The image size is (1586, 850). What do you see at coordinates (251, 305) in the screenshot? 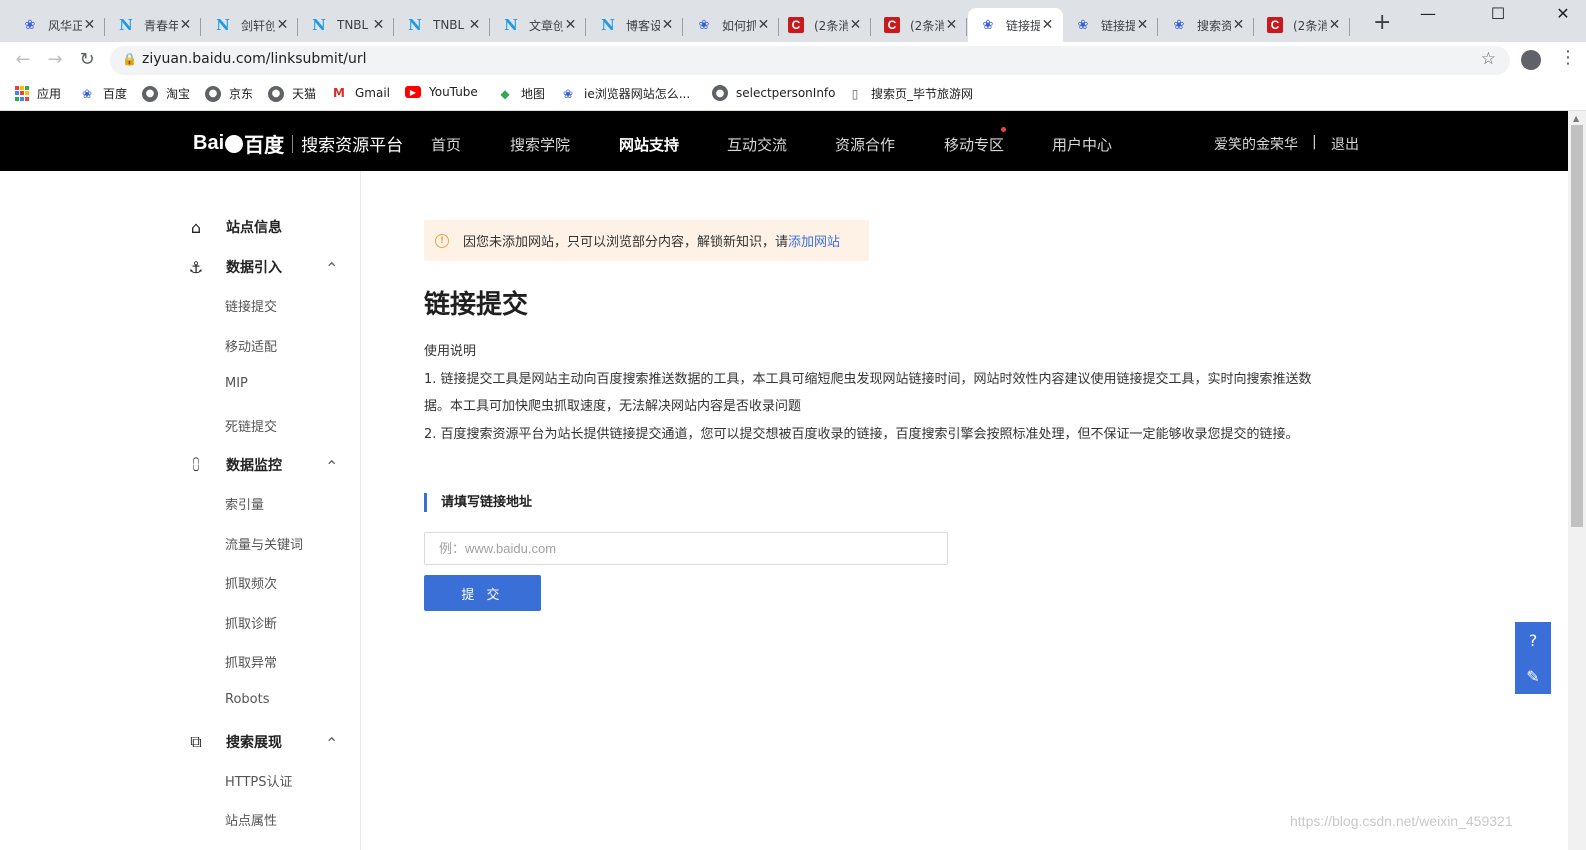
I see `sidebar-item: 链接提交` at bounding box center [251, 305].